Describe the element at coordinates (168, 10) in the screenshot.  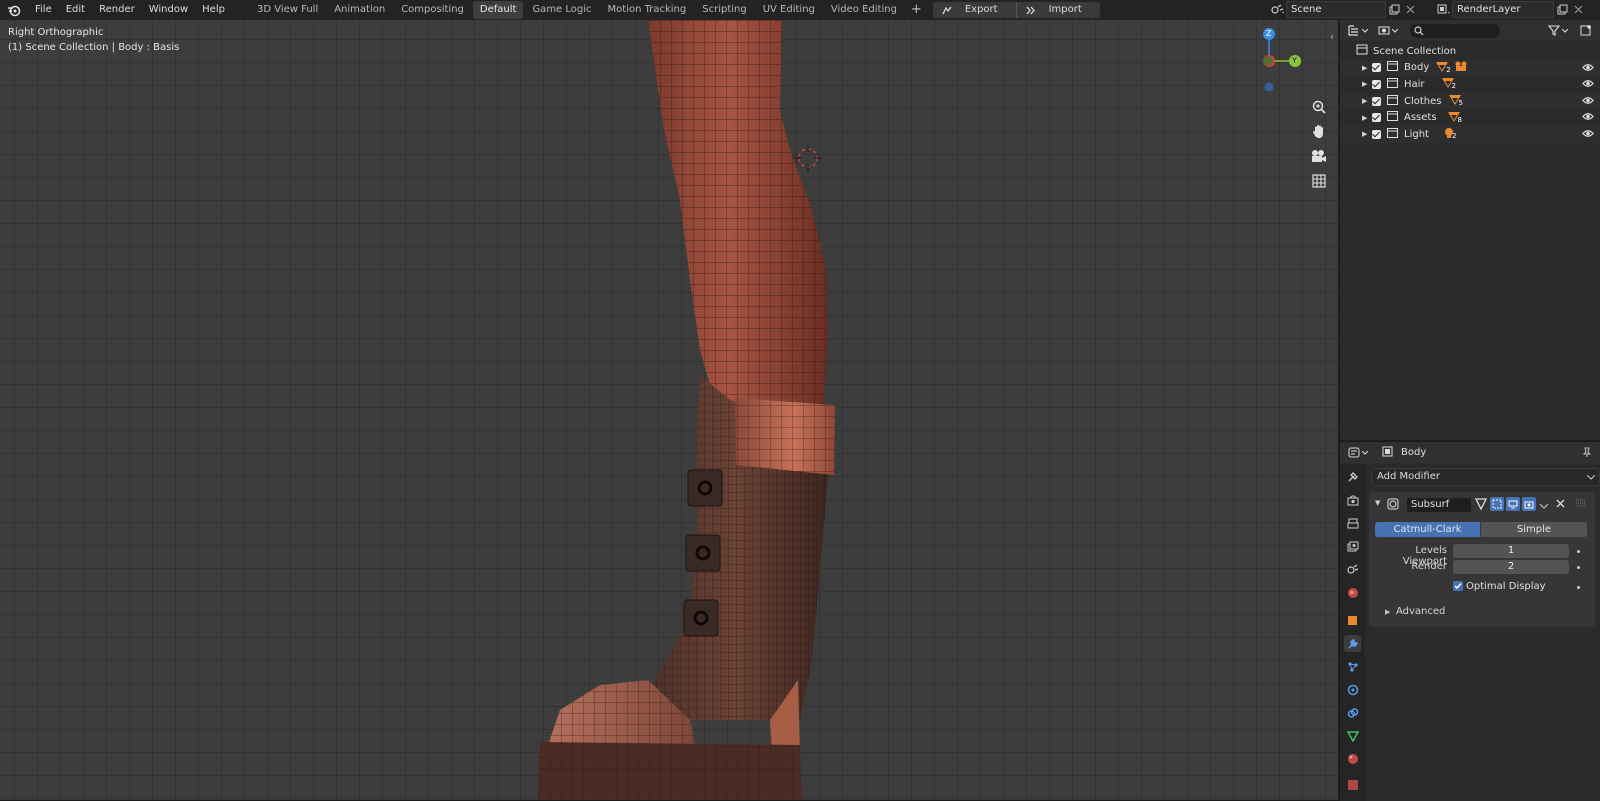
I see `menu-window: Window` at that location.